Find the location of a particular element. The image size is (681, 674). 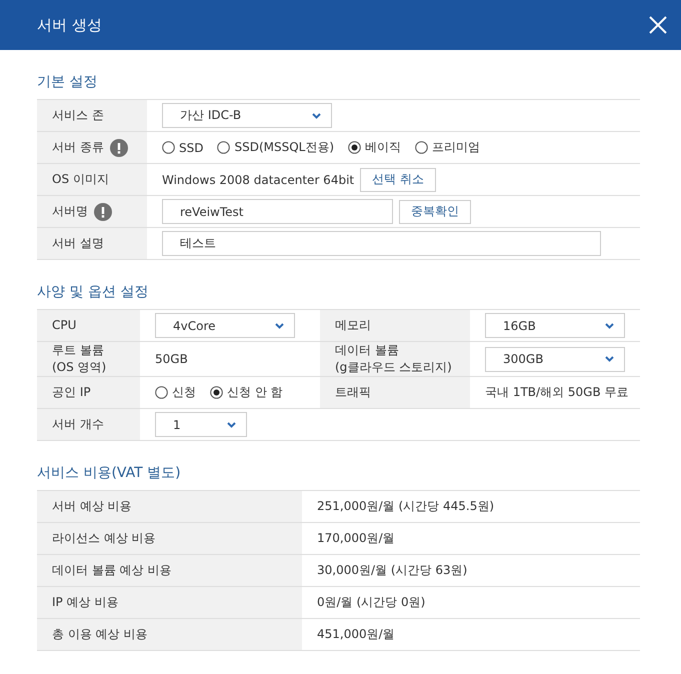

section-title: 사양 및 옵션 설정 is located at coordinates (92, 292).